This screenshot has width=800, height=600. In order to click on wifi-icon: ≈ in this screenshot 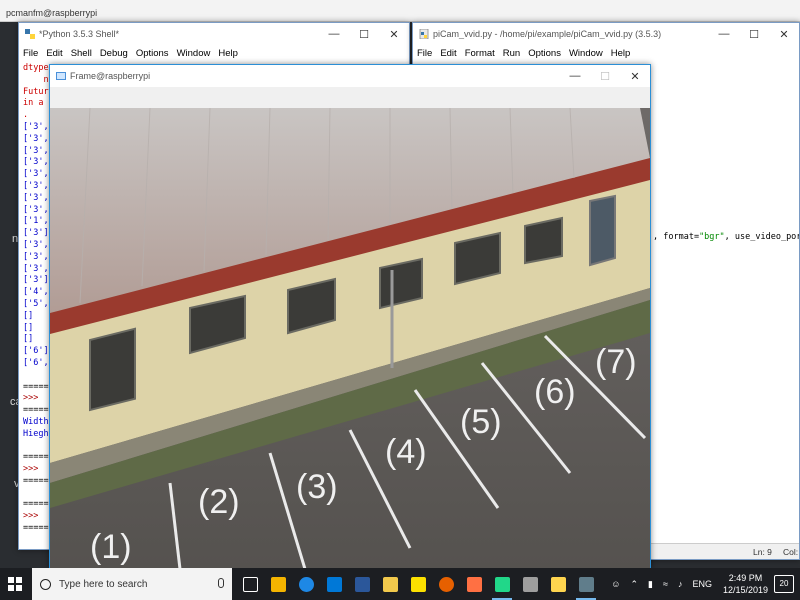, I will do `click(665, 584)`.